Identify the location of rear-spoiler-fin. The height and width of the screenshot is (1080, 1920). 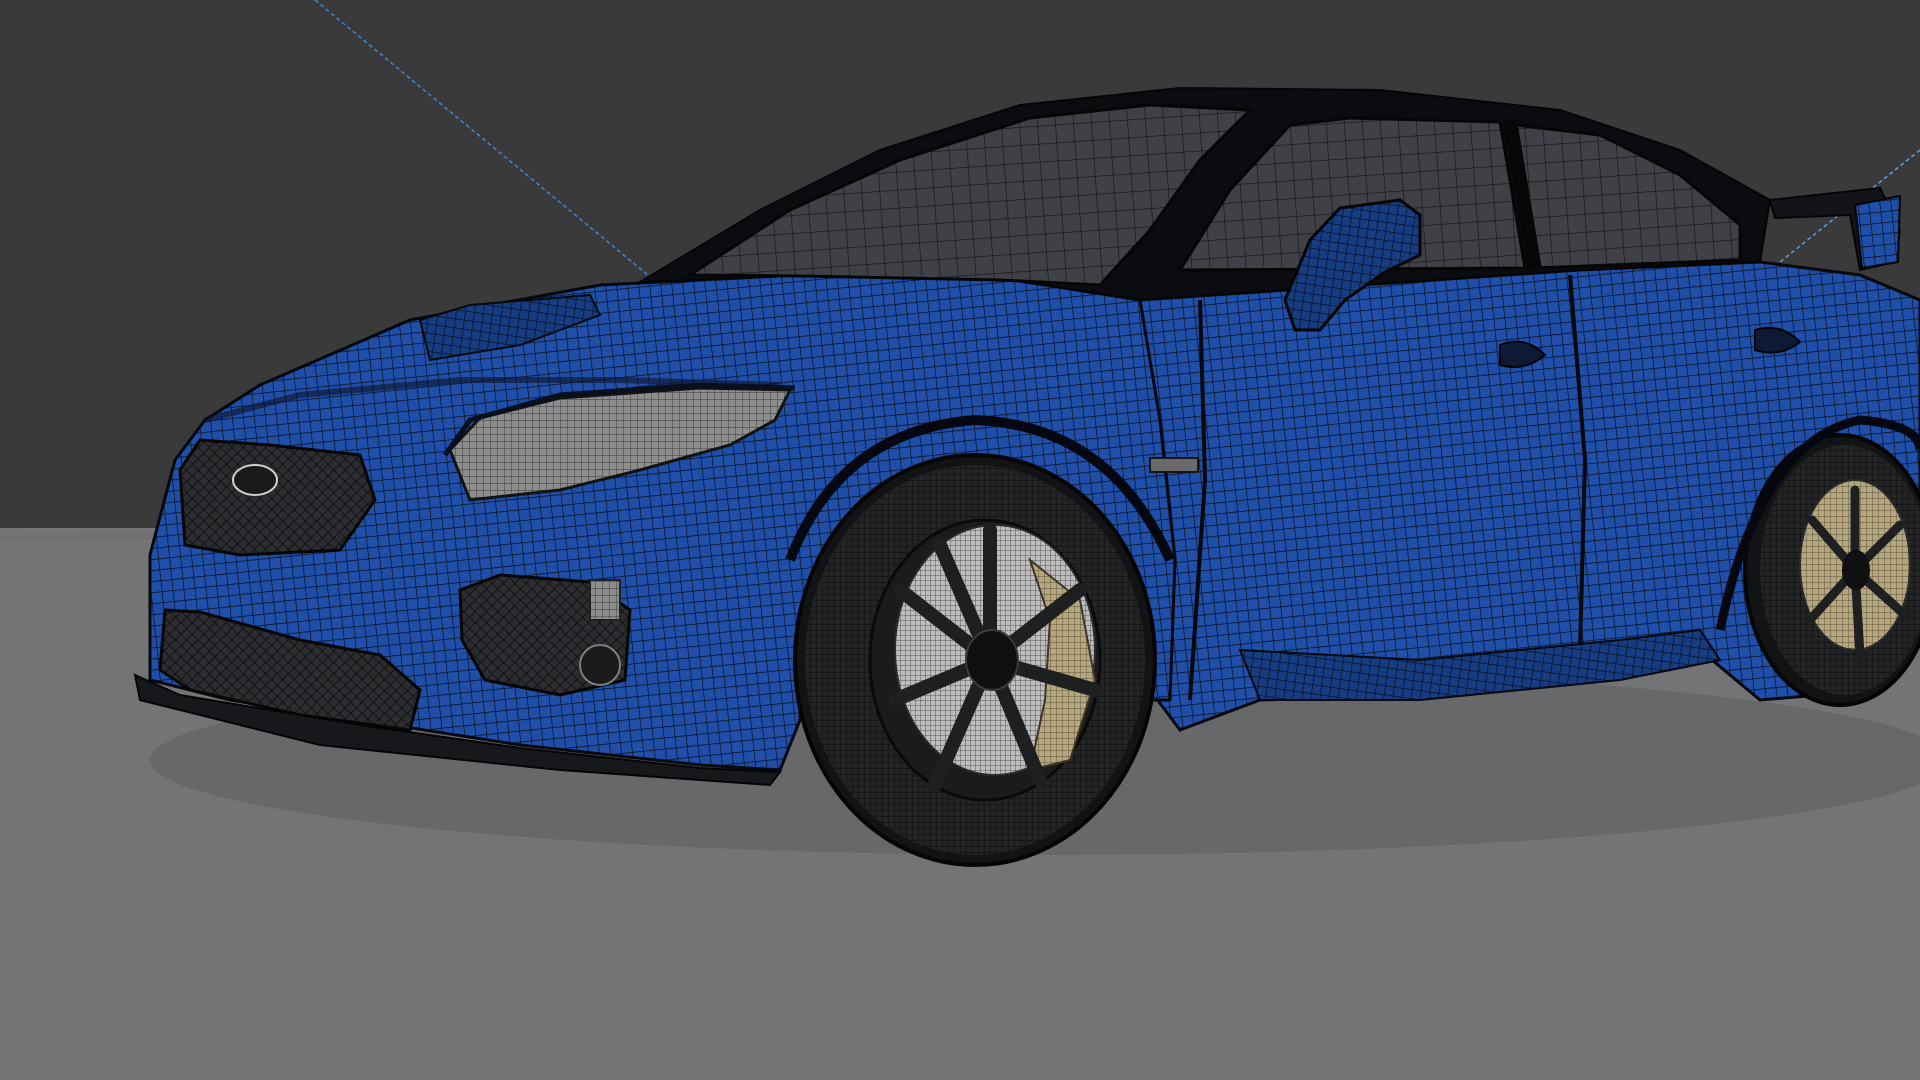
(1877, 232).